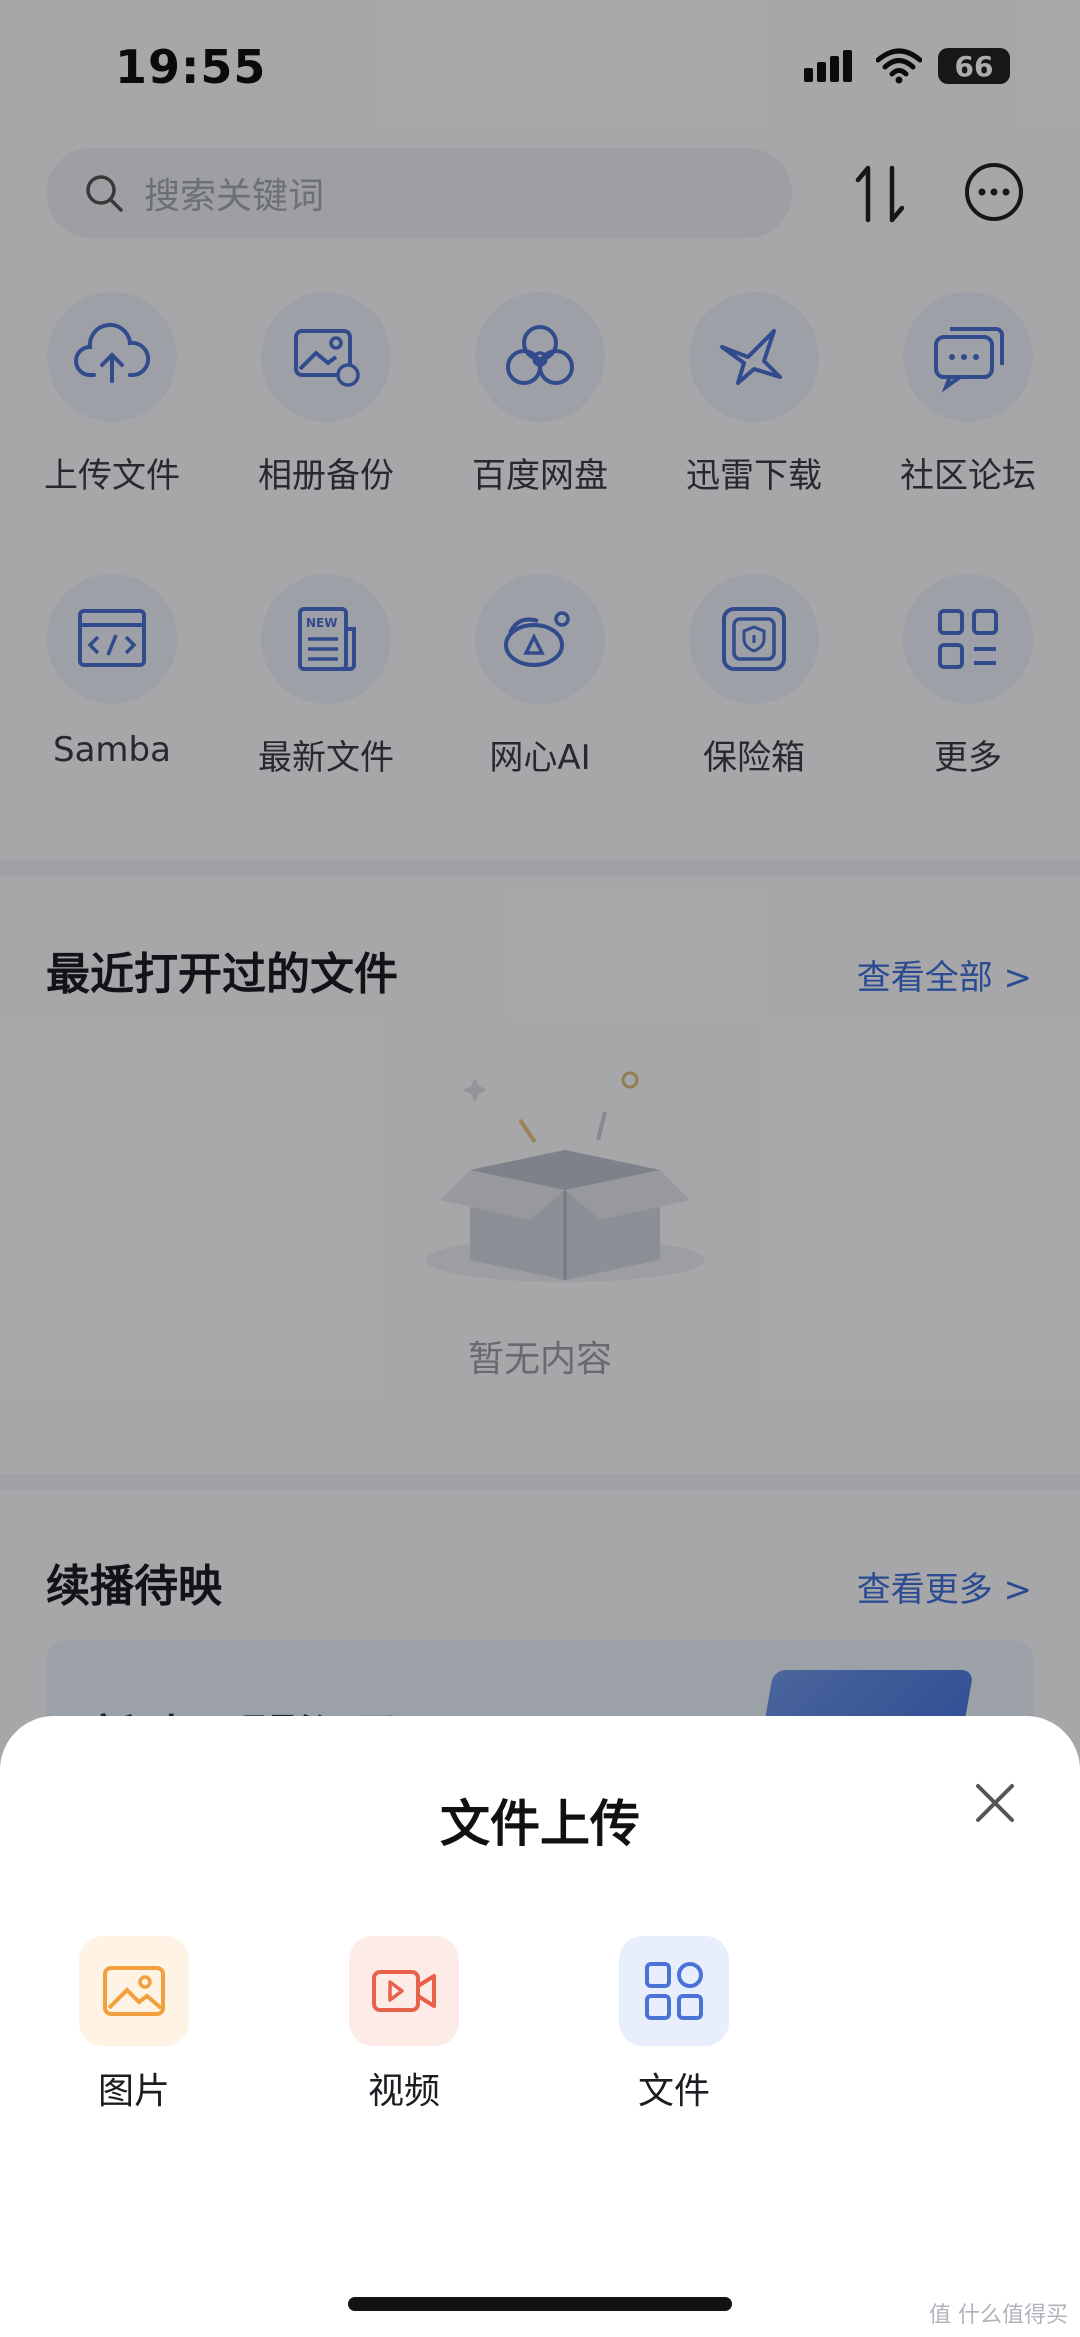  What do you see at coordinates (674, 1991) in the screenshot?
I see `file-grid-icon` at bounding box center [674, 1991].